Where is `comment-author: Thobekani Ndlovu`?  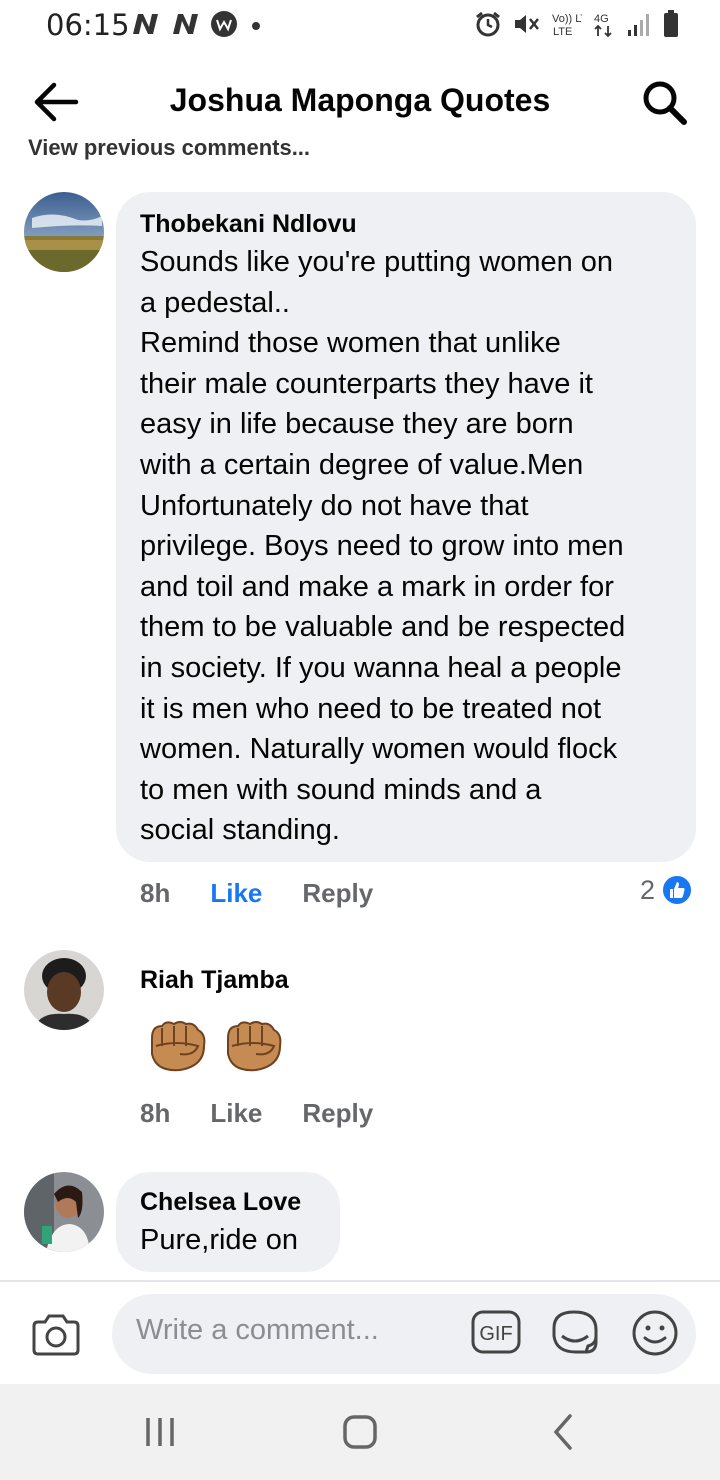 comment-author: Thobekani Ndlovu is located at coordinates (248, 224).